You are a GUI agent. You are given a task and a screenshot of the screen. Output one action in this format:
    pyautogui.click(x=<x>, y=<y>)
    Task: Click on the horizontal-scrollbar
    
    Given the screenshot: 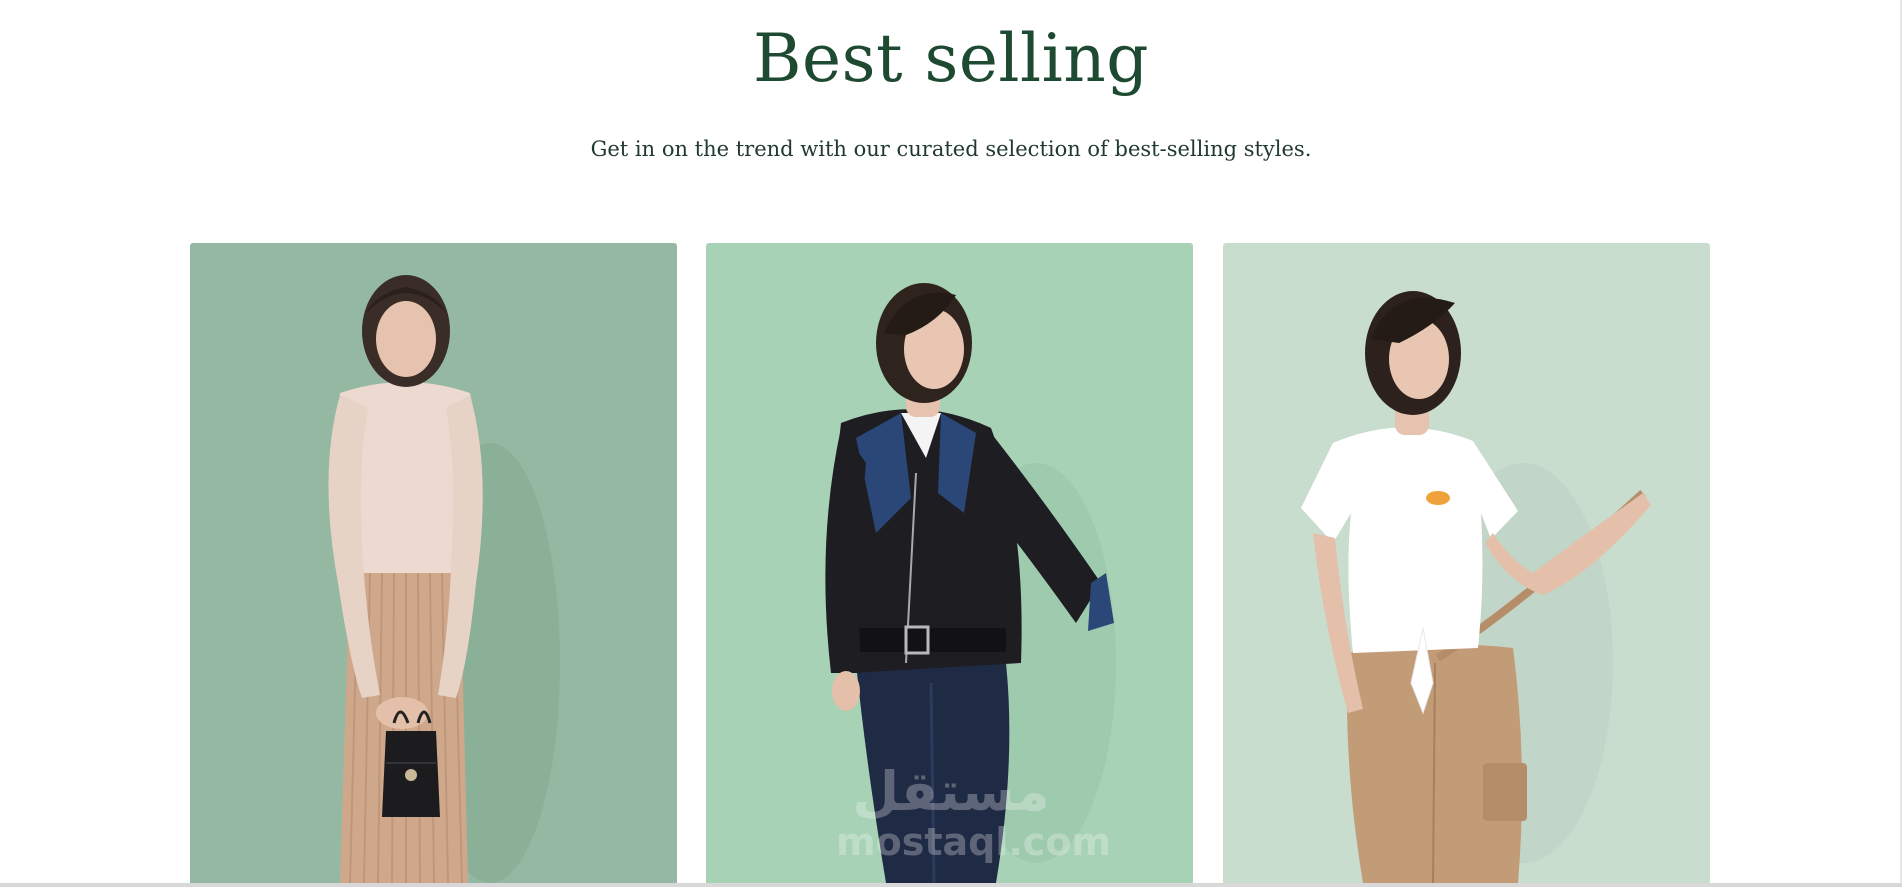 What is the action you would take?
    pyautogui.click(x=951, y=885)
    